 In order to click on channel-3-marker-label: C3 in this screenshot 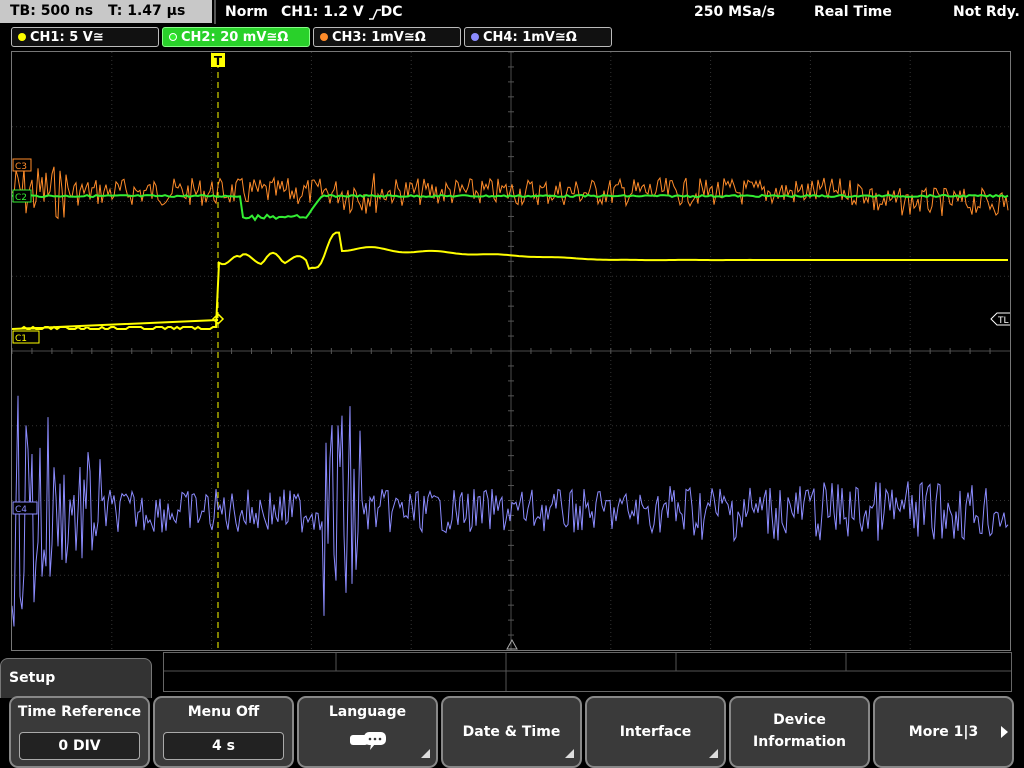, I will do `click(21, 167)`.